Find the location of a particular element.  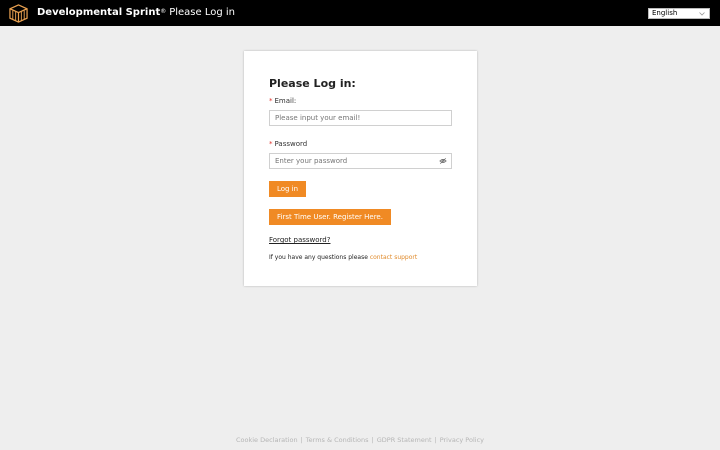

questions-text: If you have any questions please is located at coordinates (318, 257).